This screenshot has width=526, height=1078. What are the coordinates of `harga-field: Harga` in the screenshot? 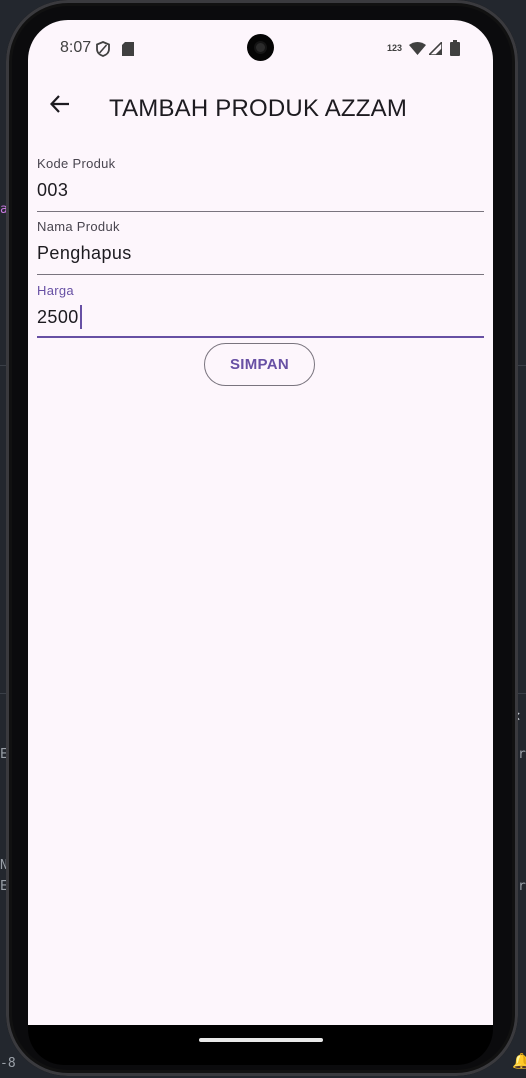 It's located at (260, 311).